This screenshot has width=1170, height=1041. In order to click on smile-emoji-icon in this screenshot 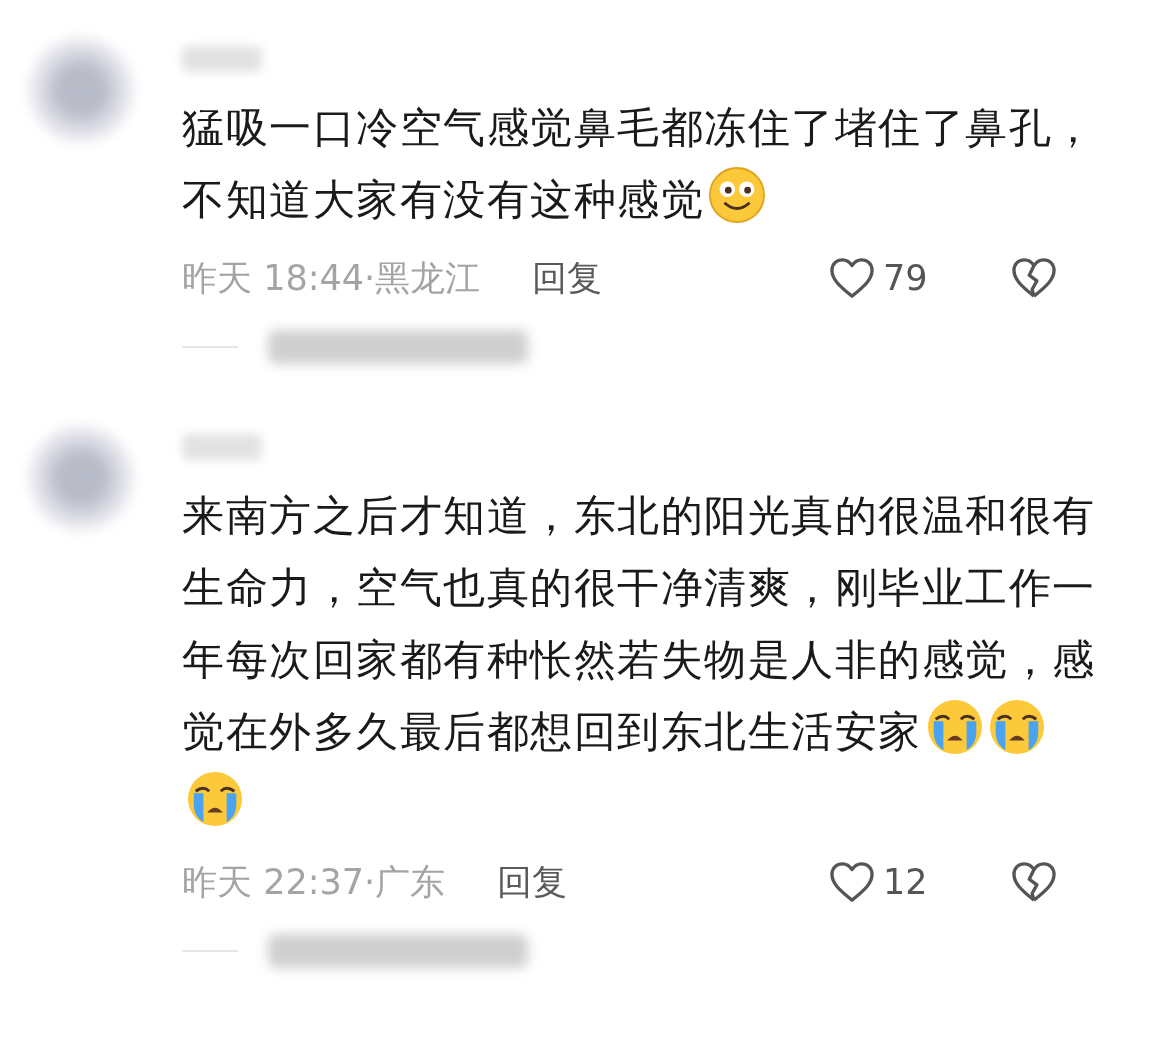, I will do `click(737, 195)`.